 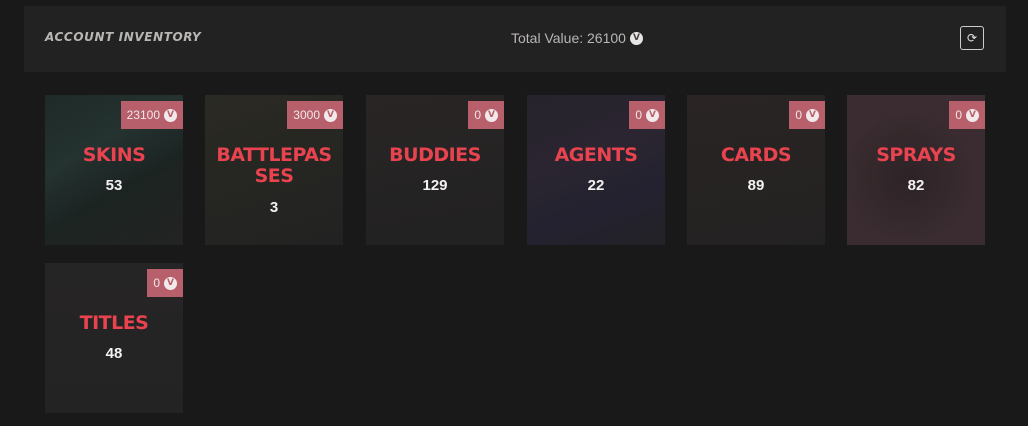 I want to click on card-count: 53, so click(x=114, y=185).